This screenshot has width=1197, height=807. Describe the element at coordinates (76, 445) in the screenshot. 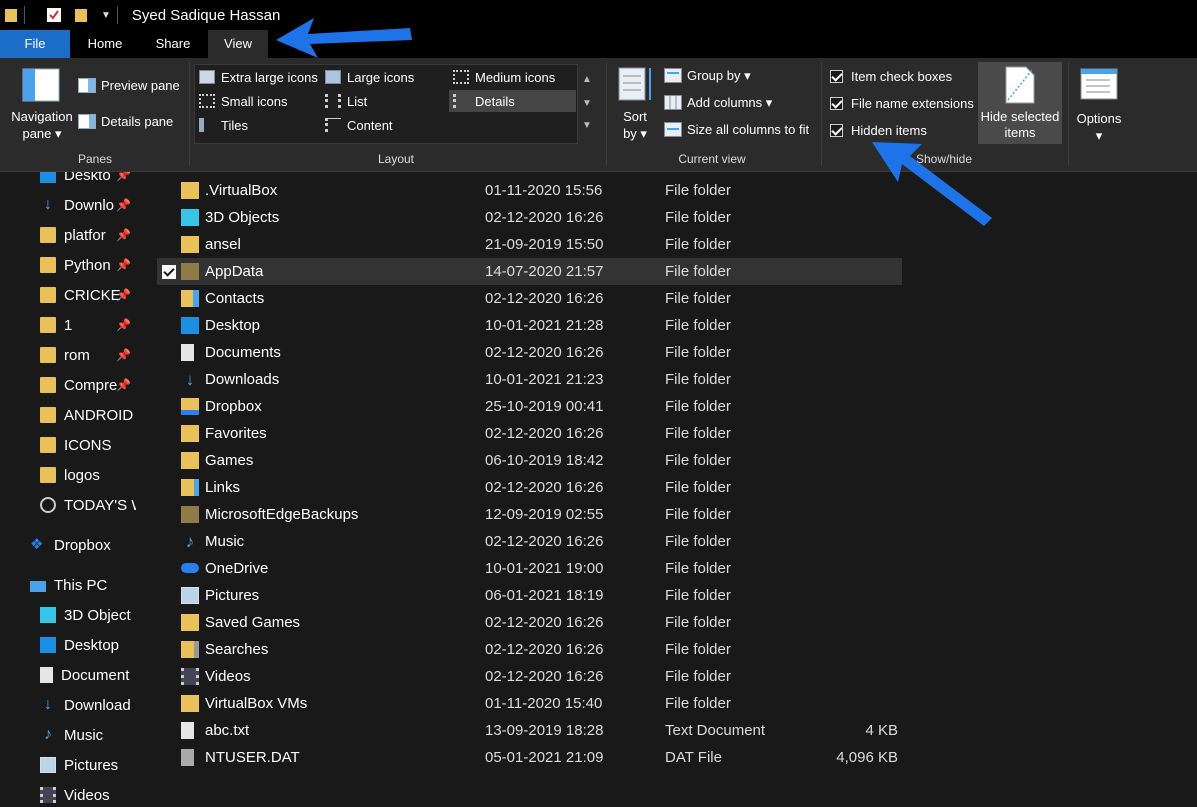

I see `nav-item-icons: ICONS` at that location.